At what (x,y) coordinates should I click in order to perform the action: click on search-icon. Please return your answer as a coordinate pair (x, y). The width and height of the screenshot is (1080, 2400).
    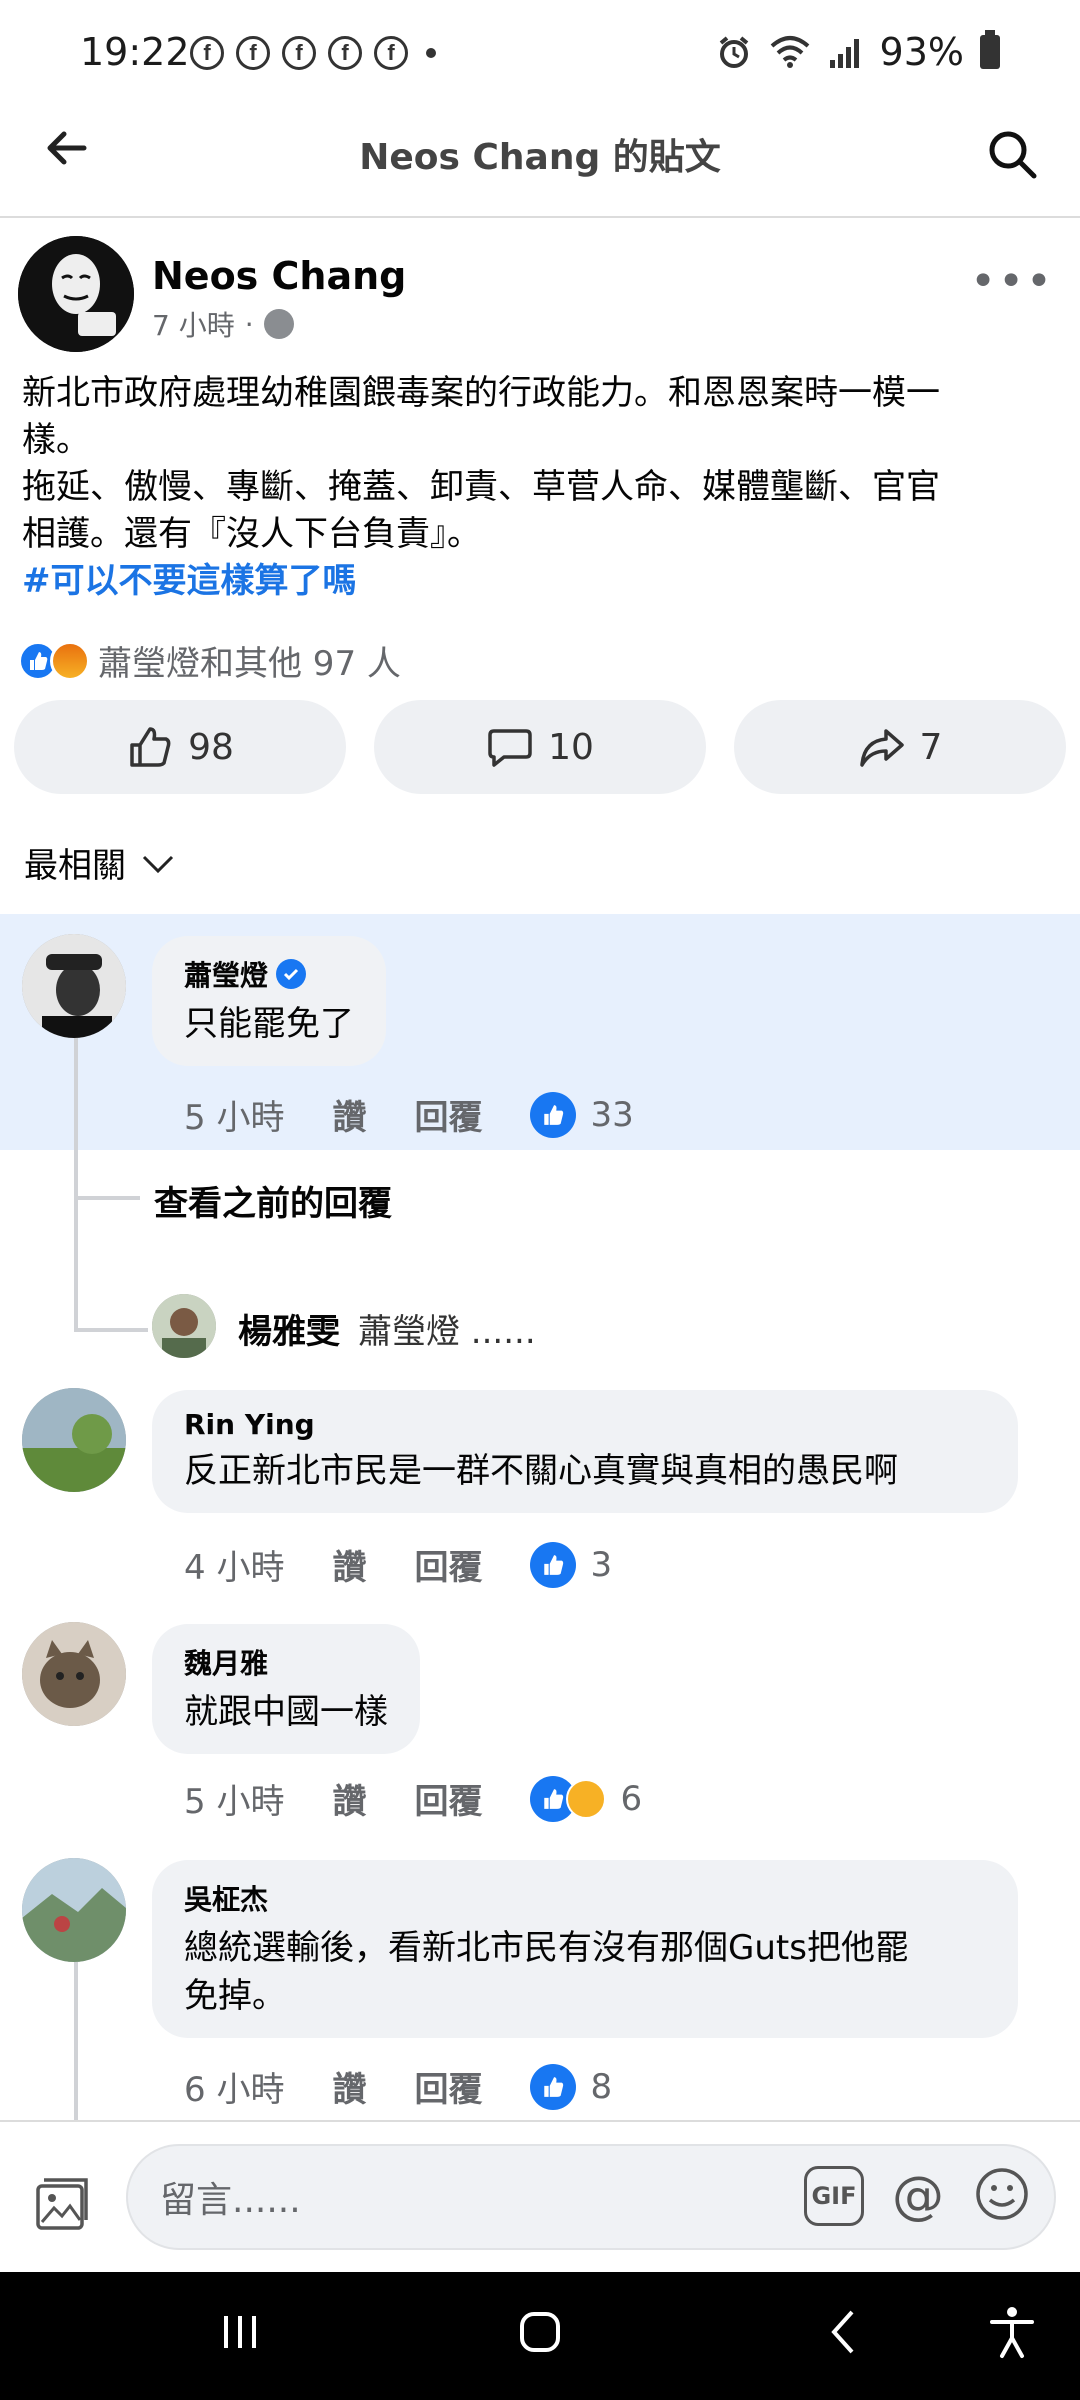
    Looking at the image, I should click on (1013, 155).